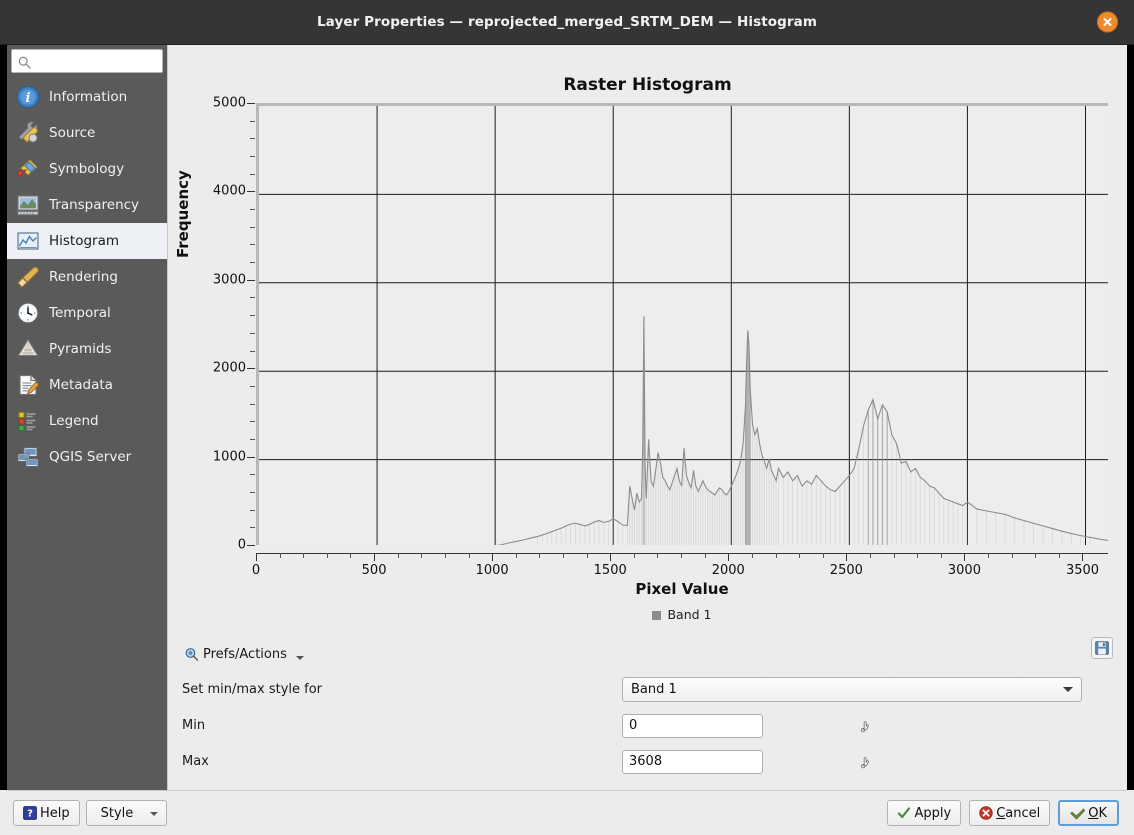 This screenshot has width=1134, height=835. What do you see at coordinates (94, 205) in the screenshot?
I see `sidebar-item-label: Transparency` at bounding box center [94, 205].